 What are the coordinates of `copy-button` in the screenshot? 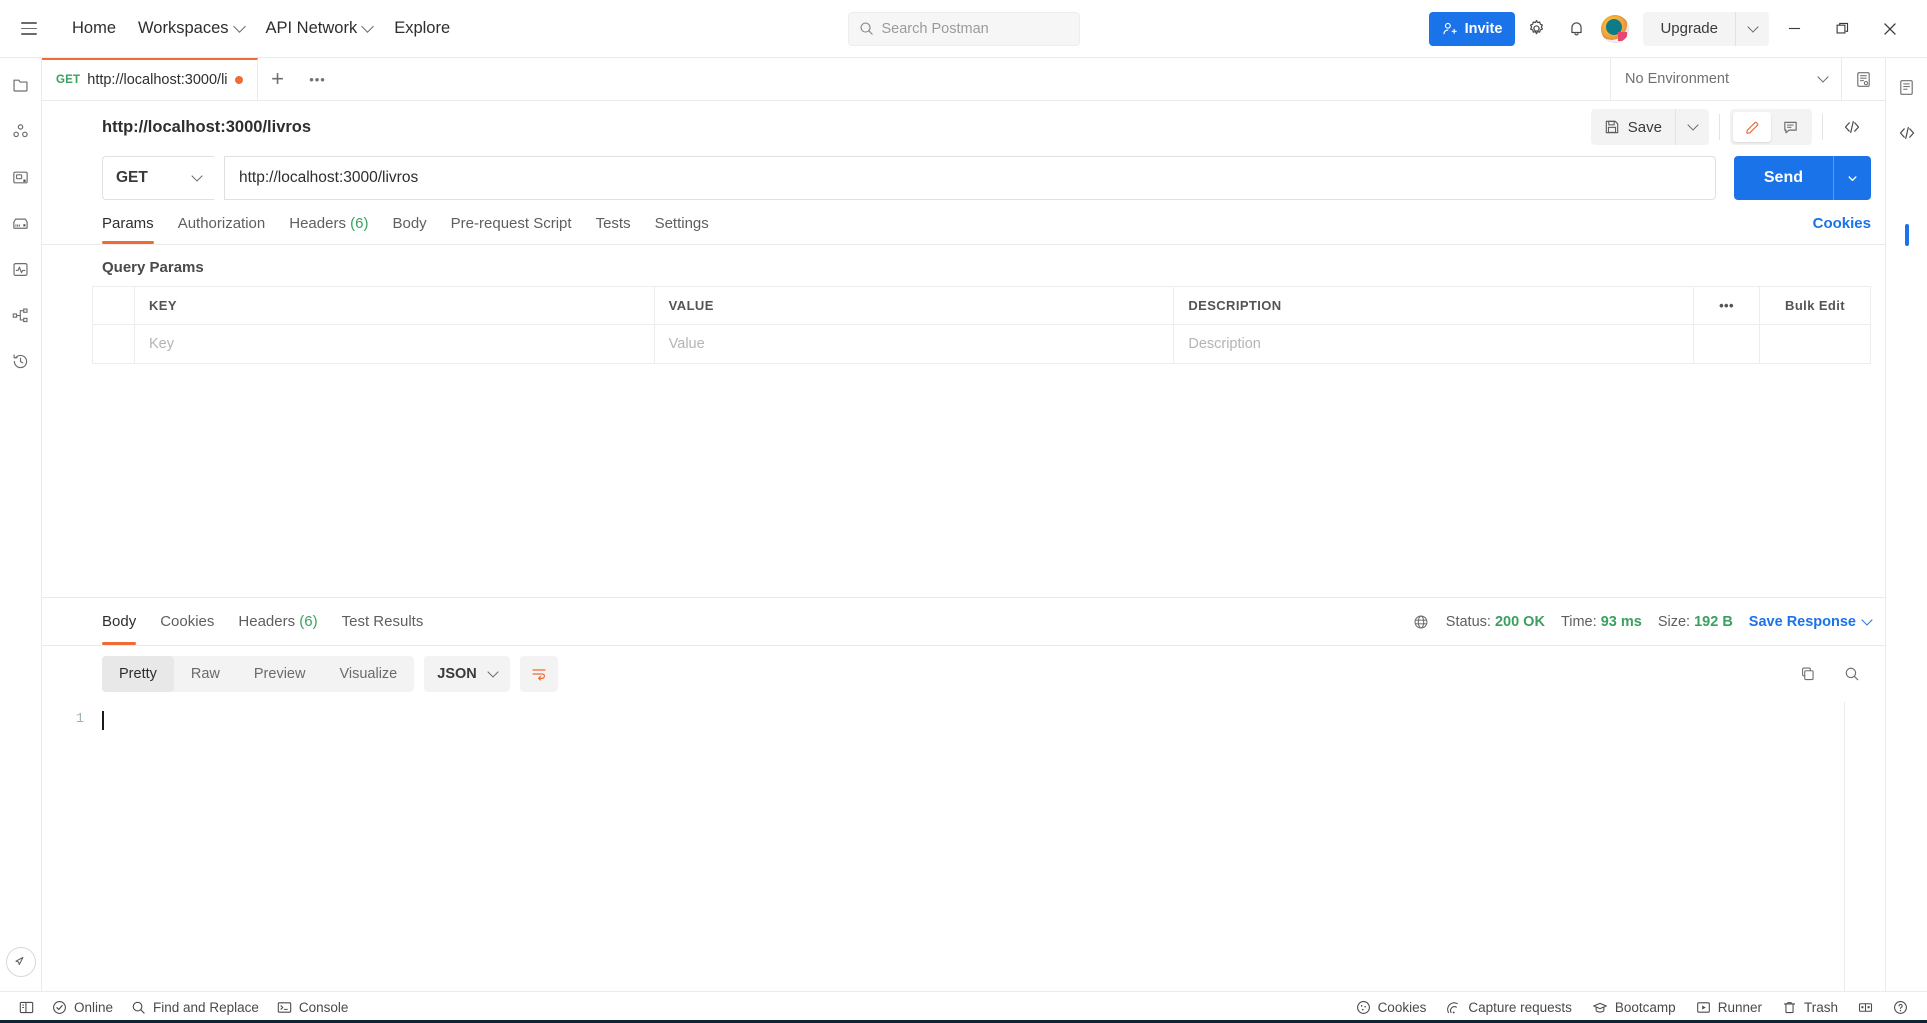 It's located at (1808, 674).